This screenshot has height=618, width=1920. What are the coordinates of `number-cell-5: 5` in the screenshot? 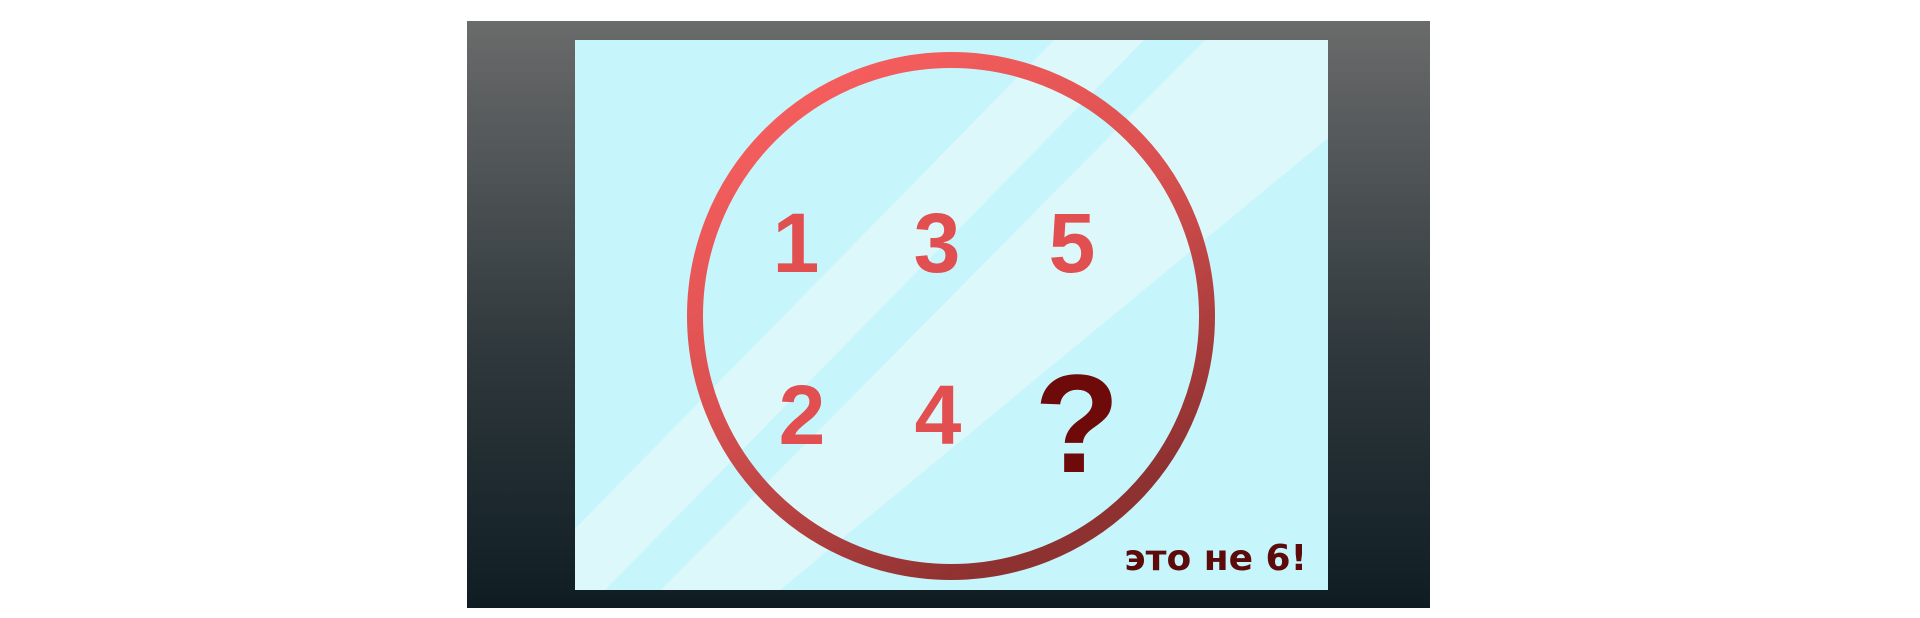 It's located at (1072, 243).